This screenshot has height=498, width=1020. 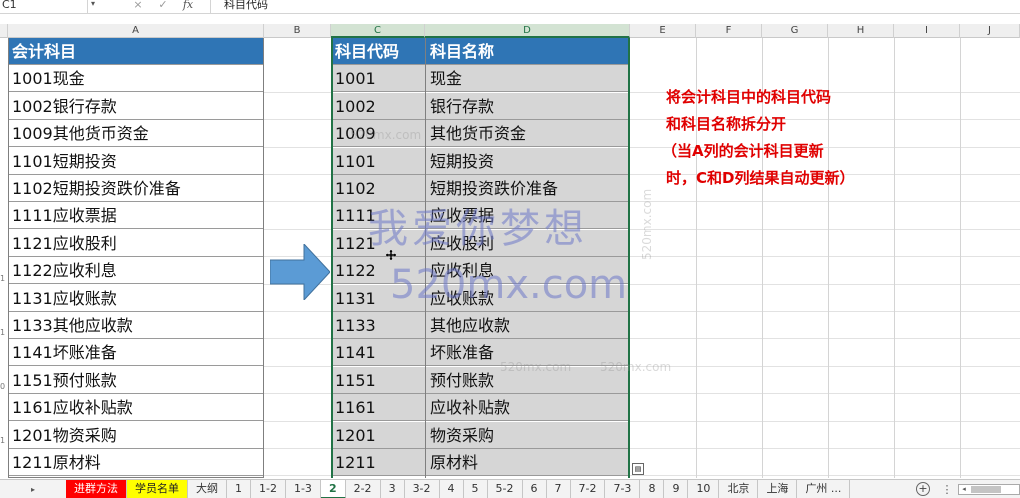 What do you see at coordinates (623, 489) in the screenshot?
I see `sheet-tab: 7-3` at bounding box center [623, 489].